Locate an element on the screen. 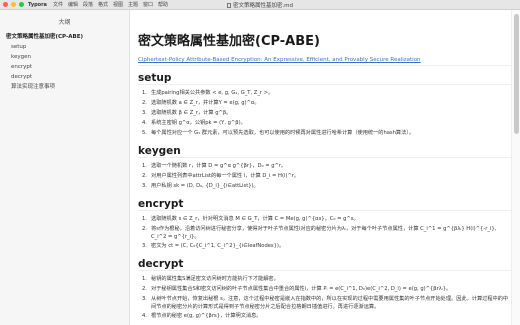 This screenshot has height=325, width=520. list-item: 3. 用户私钥 sk = (D, D₀, {D_i}_{i∈attList})。 is located at coordinates (200, 186).